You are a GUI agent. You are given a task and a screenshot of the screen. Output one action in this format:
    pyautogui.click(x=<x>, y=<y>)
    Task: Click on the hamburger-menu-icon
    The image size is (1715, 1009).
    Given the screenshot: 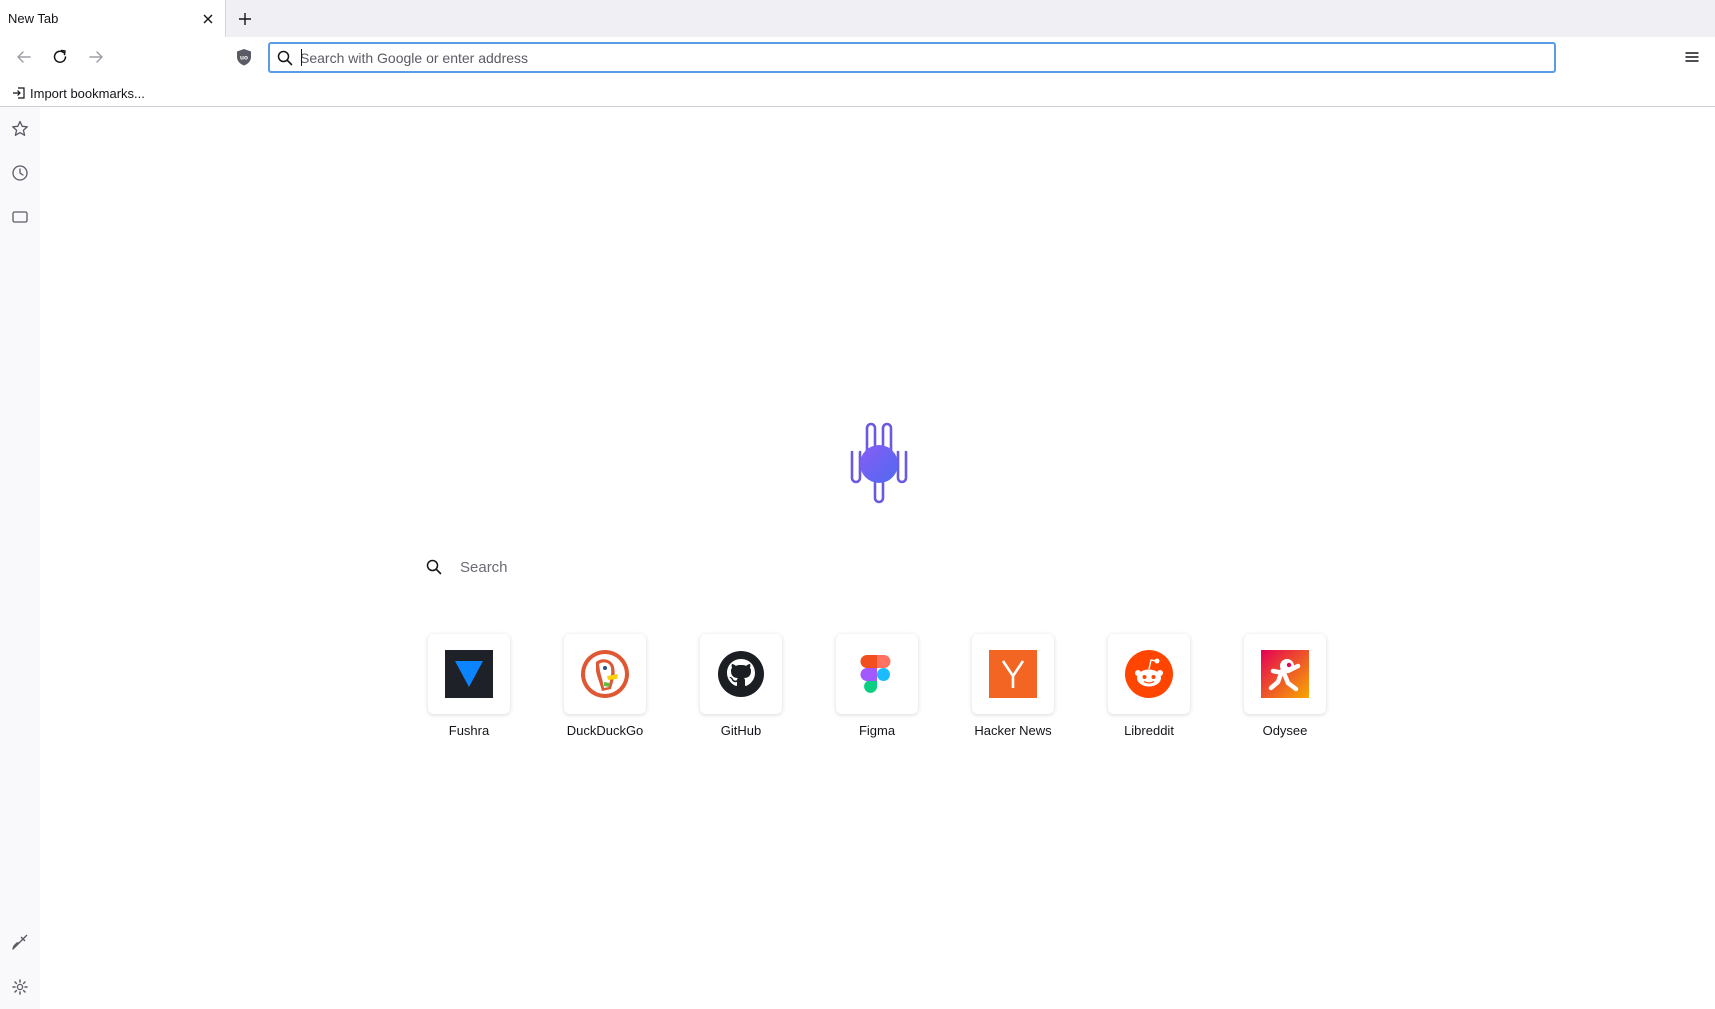 What is the action you would take?
    pyautogui.click(x=1692, y=57)
    